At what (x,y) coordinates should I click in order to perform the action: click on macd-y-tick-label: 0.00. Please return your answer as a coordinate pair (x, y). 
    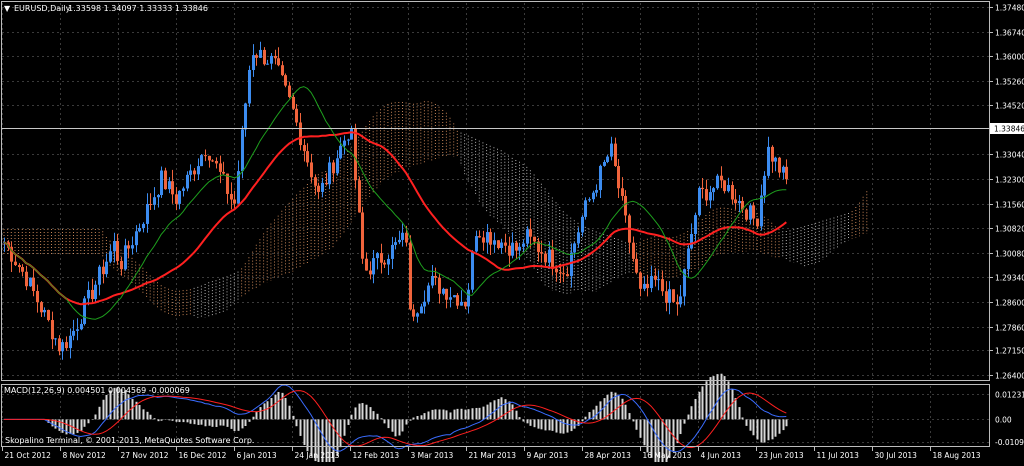
    Looking at the image, I should click on (1003, 420).